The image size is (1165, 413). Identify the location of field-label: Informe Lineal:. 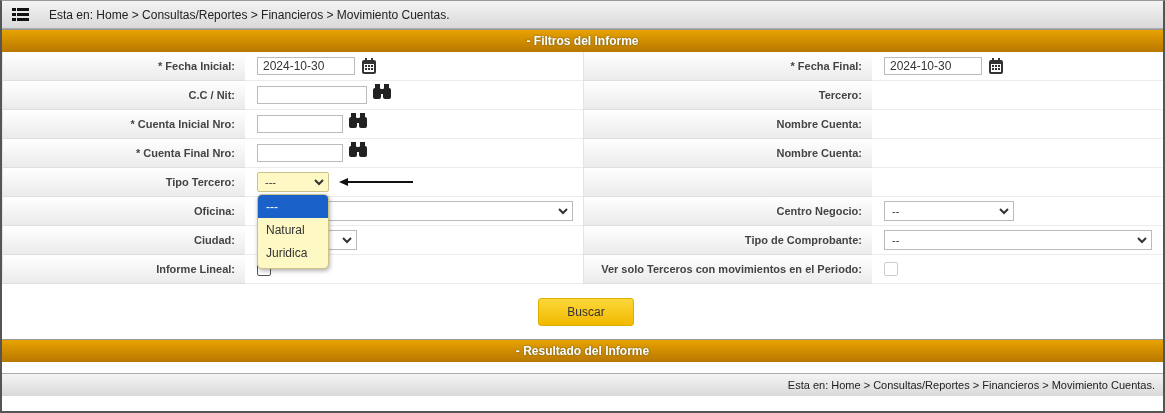
(123, 269).